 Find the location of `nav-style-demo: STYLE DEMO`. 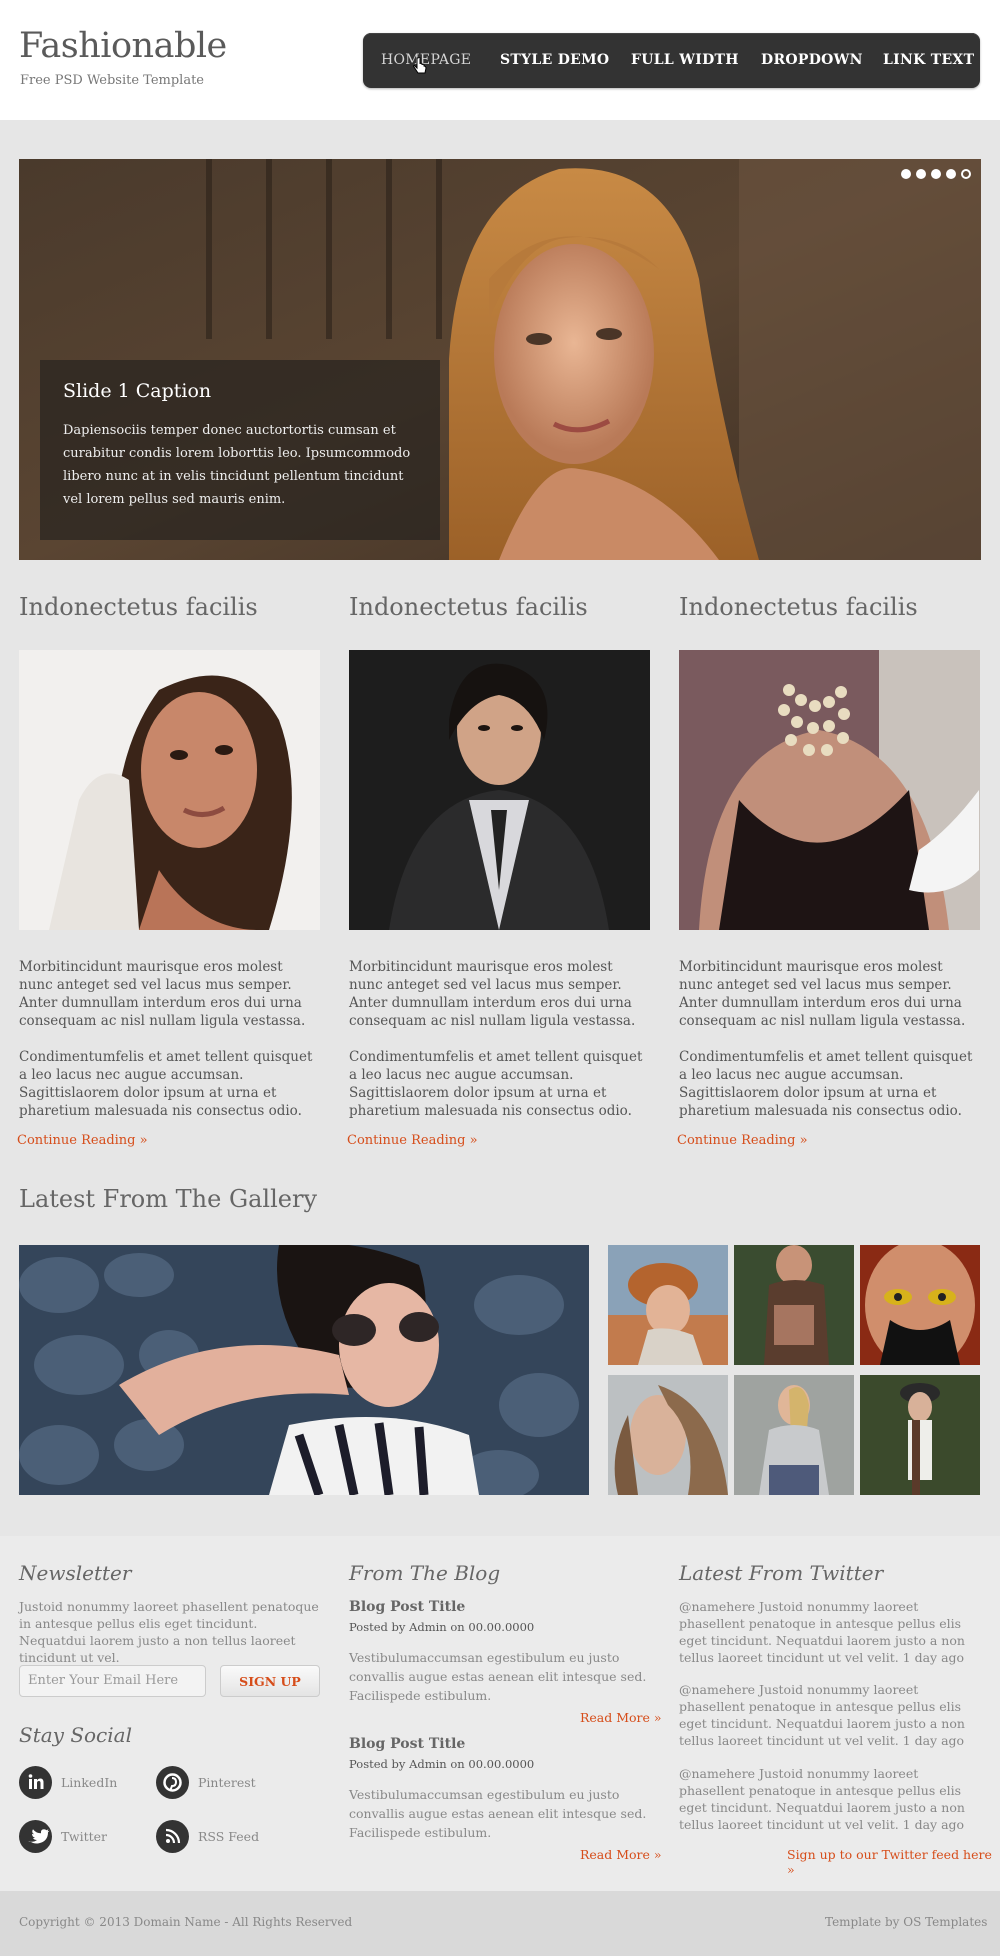

nav-style-demo: STYLE DEMO is located at coordinates (554, 60).